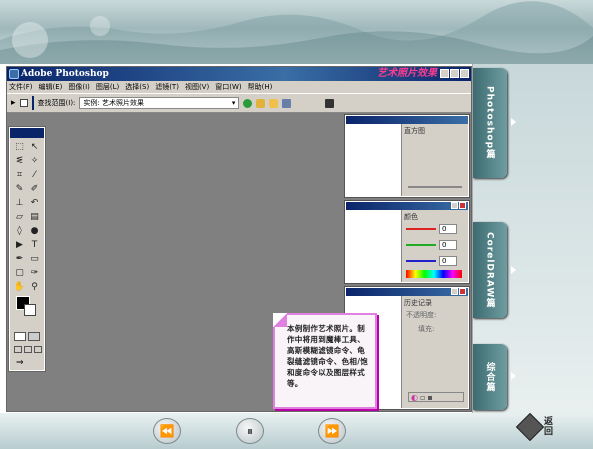 This screenshot has width=593, height=449. Describe the element at coordinates (38, 349) in the screenshot. I see `screen-mode-3-icon` at that location.